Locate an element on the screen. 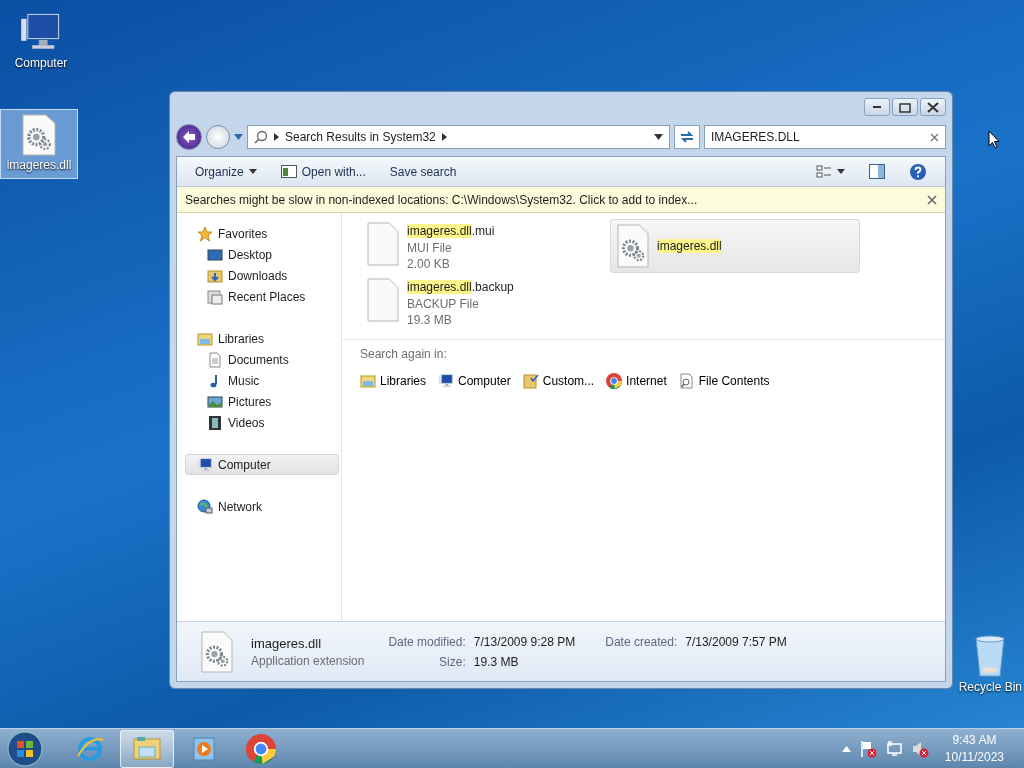 The height and width of the screenshot is (768, 1024). arrow-left-icon is located at coordinates (189, 137).